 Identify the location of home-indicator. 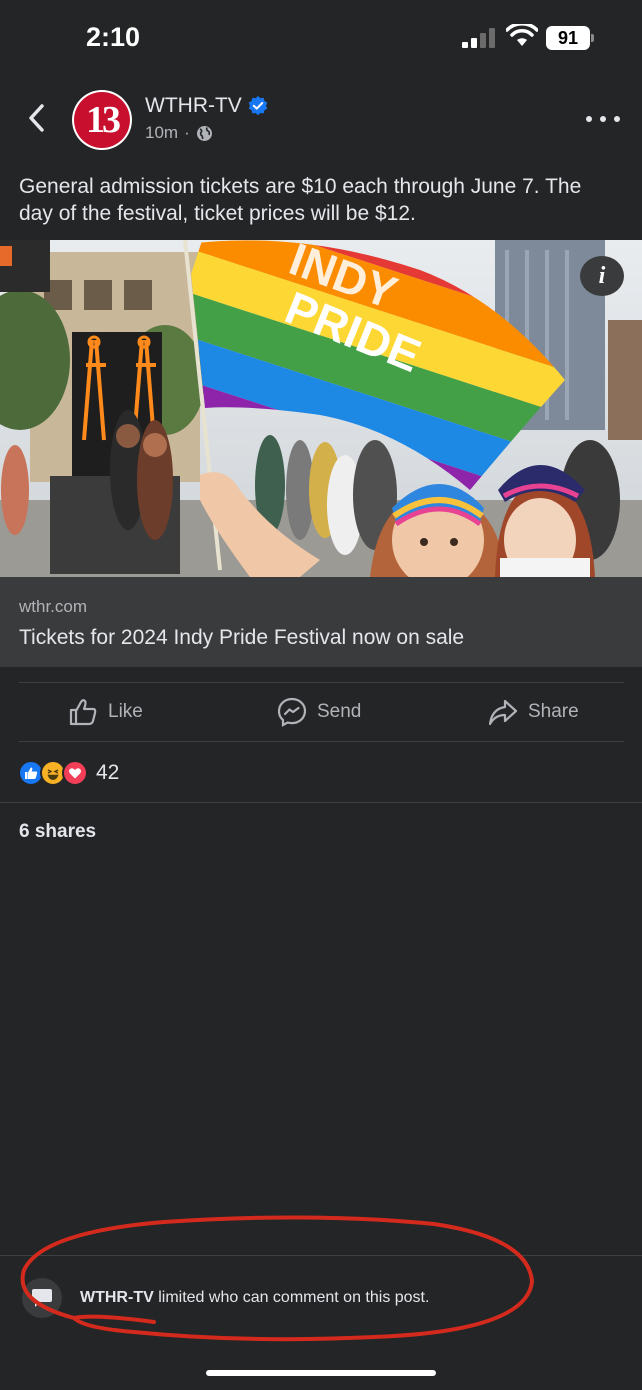
(321, 1373).